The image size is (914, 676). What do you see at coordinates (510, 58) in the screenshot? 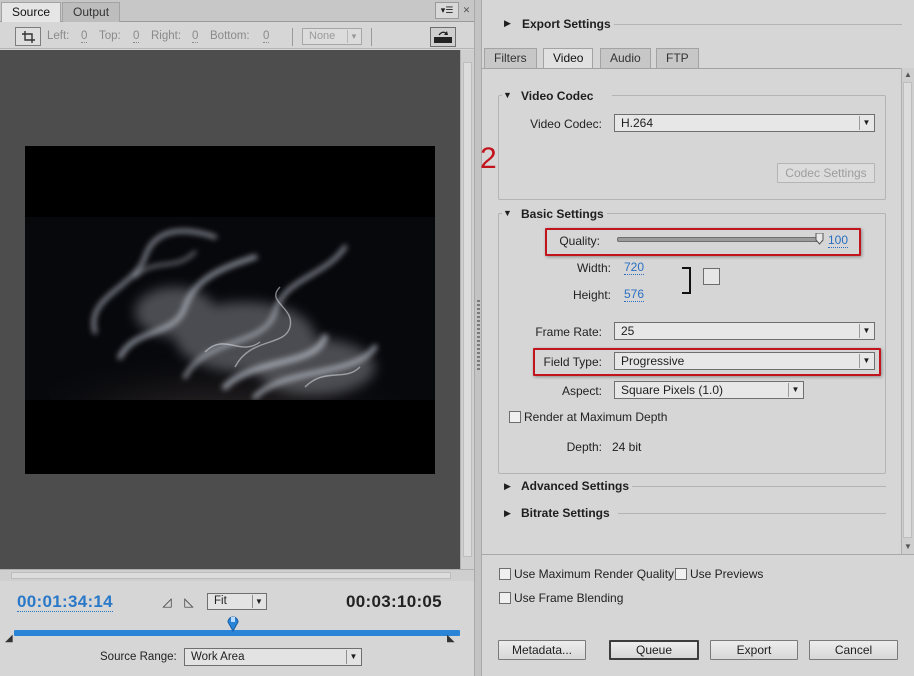
I see `tab-filters: Filters` at bounding box center [510, 58].